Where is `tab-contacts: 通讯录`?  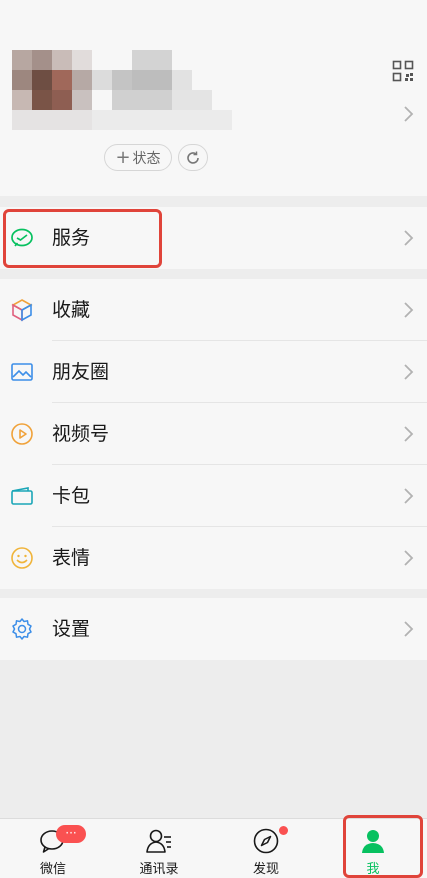
tab-contacts: 通讯录 is located at coordinates (159, 848).